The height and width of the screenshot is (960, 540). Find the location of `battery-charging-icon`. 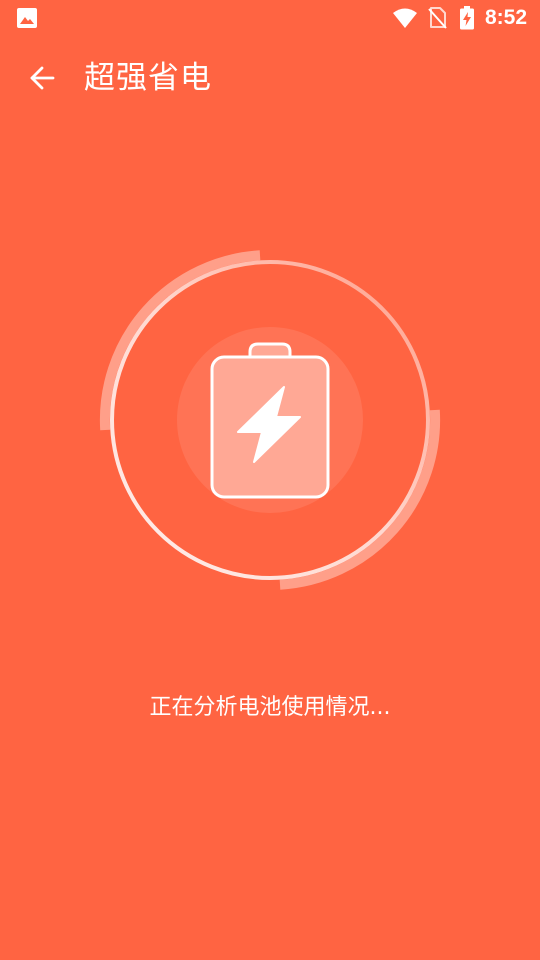

battery-charging-icon is located at coordinates (467, 18).